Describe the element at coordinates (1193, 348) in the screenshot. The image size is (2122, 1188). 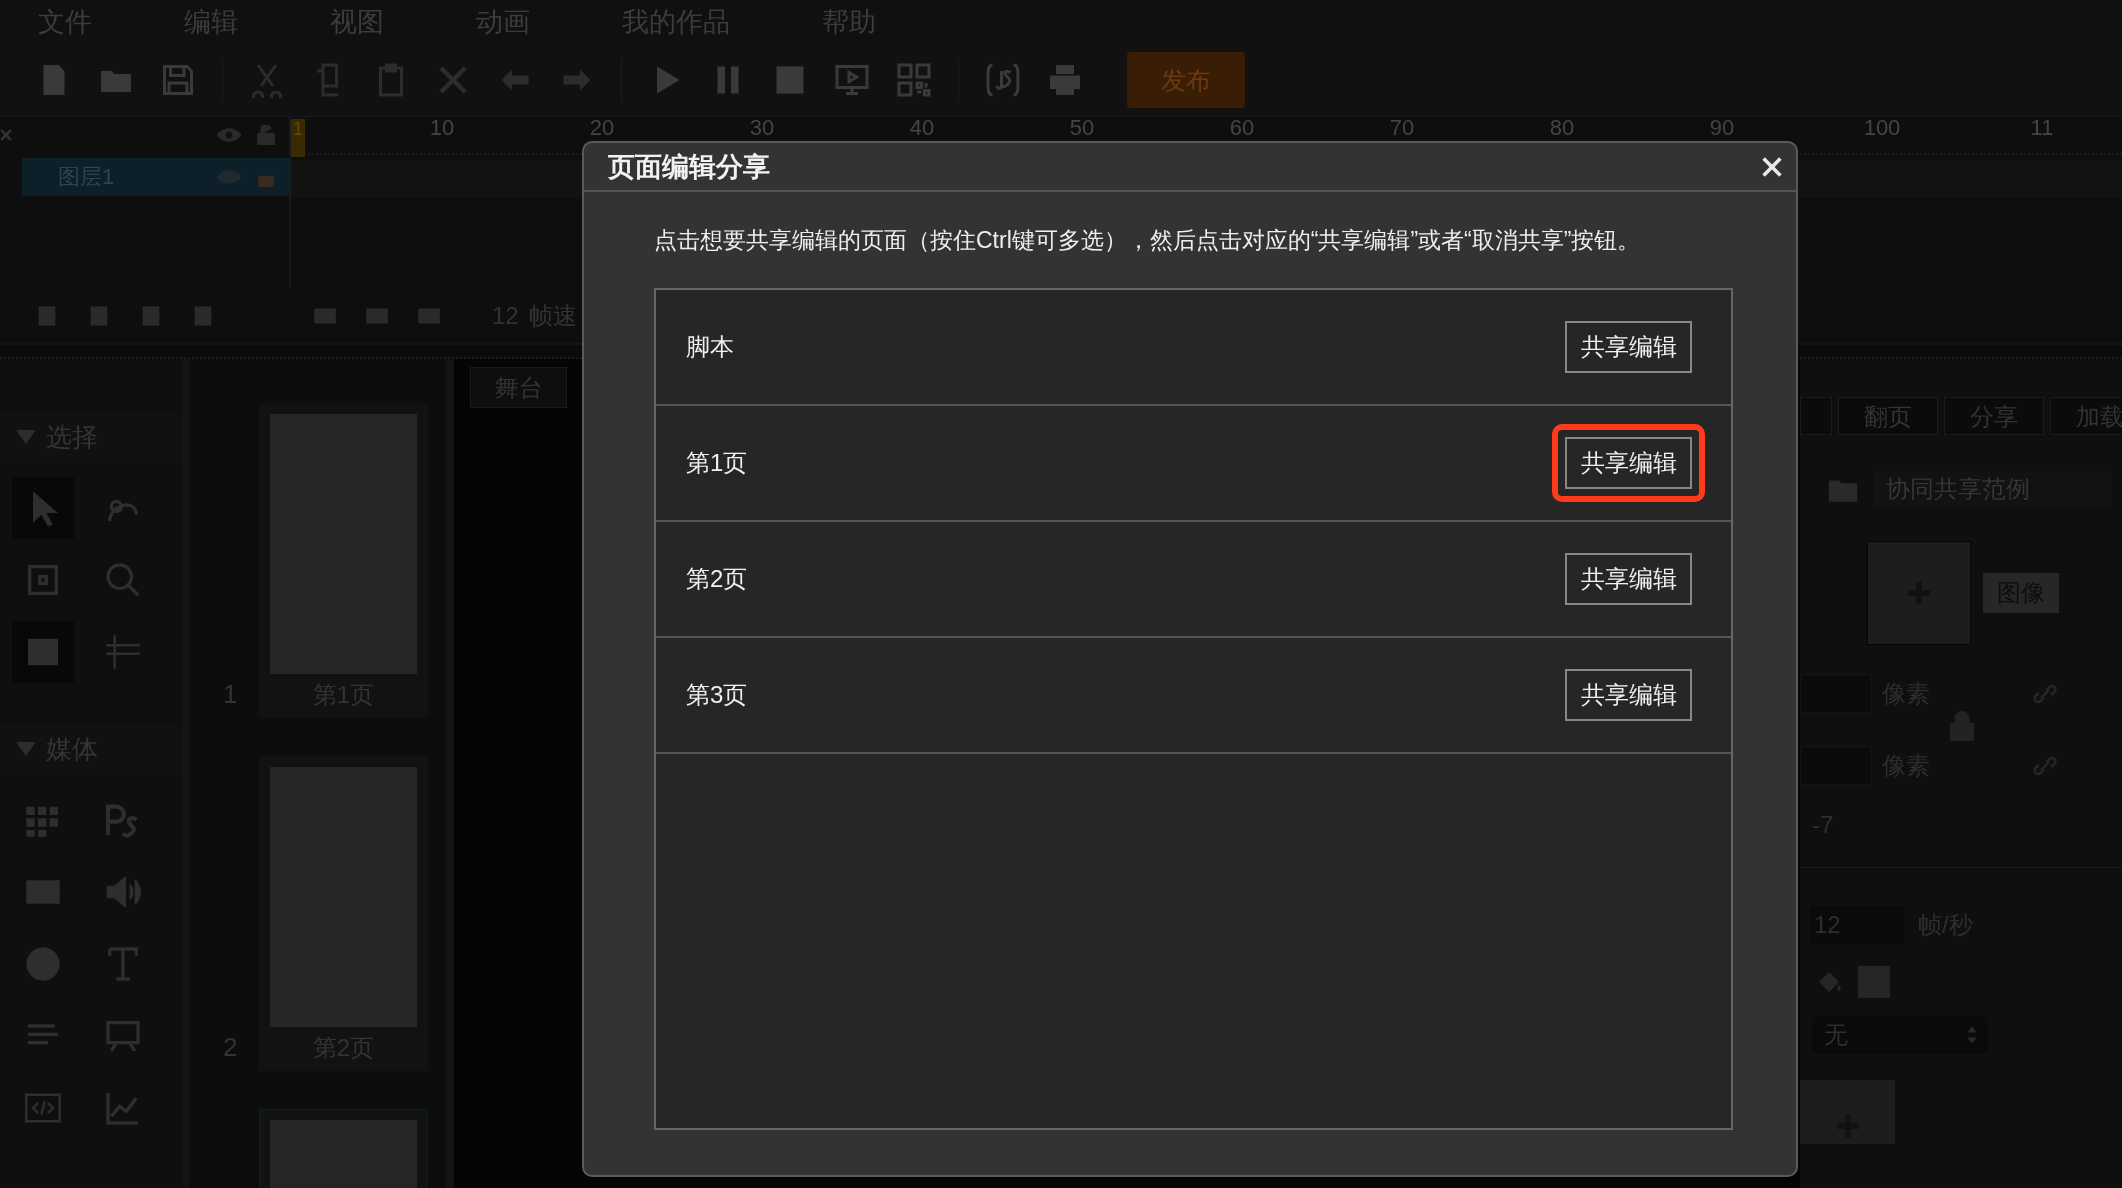
I see `page-row: 脚本 共享编辑` at that location.